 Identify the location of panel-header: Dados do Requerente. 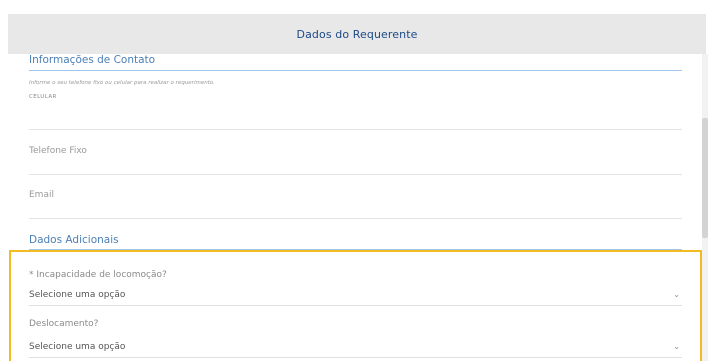
(357, 34).